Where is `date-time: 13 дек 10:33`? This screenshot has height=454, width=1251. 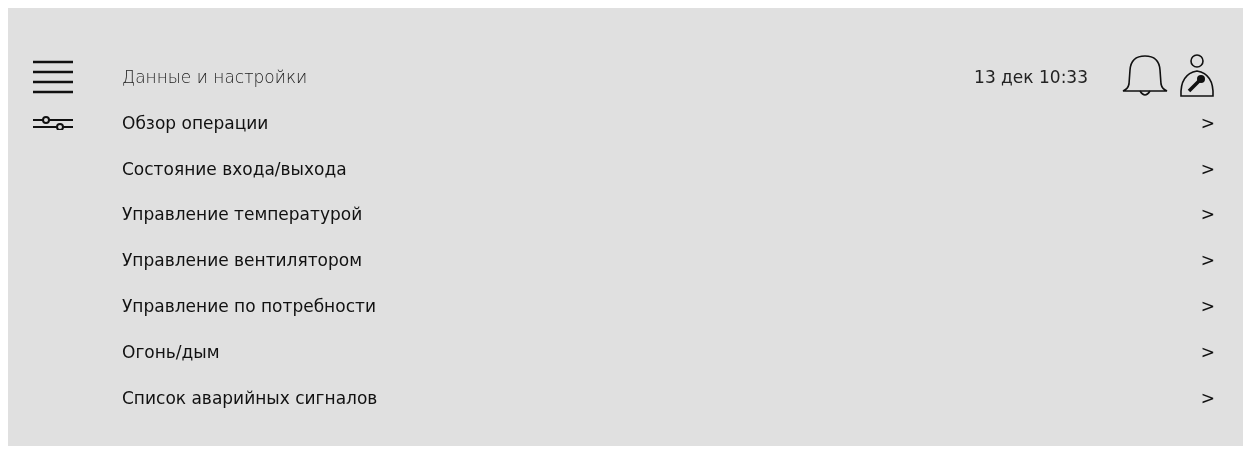 date-time: 13 дек 10:33 is located at coordinates (1031, 77).